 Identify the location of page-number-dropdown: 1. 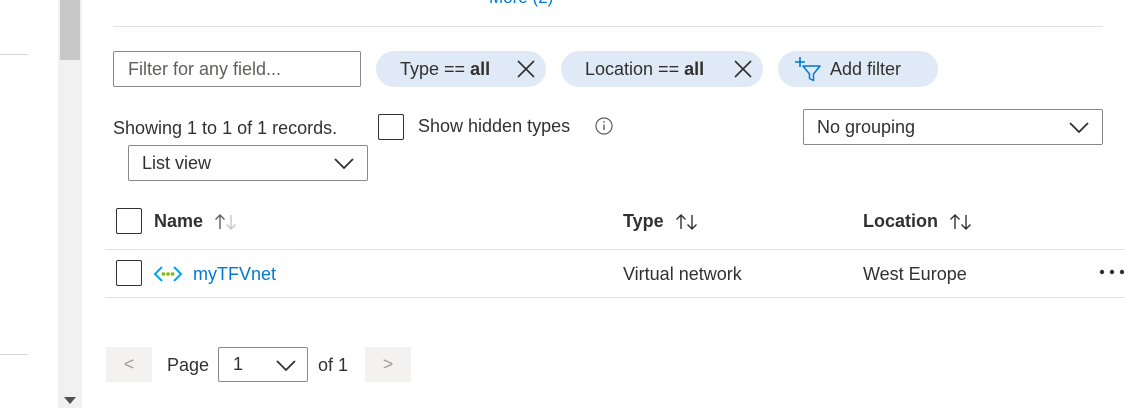
(263, 364).